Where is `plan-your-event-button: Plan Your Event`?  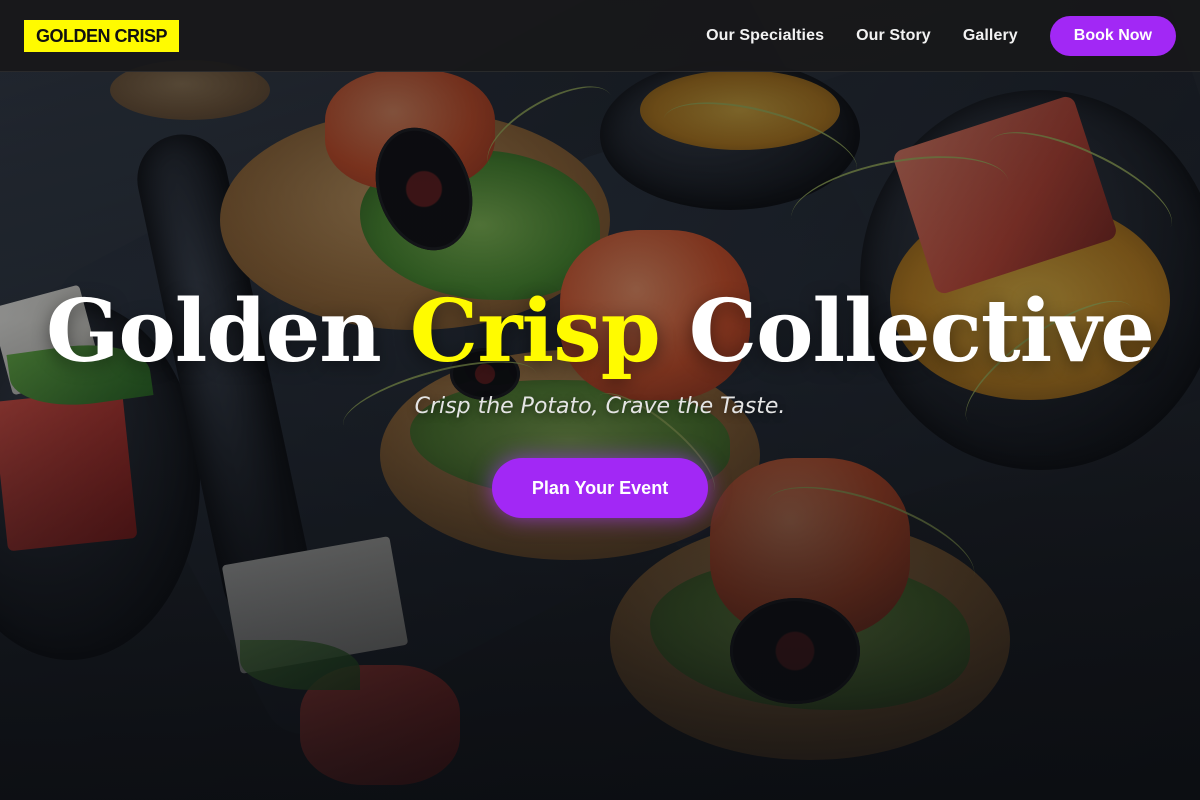
plan-your-event-button: Plan Your Event is located at coordinates (600, 488).